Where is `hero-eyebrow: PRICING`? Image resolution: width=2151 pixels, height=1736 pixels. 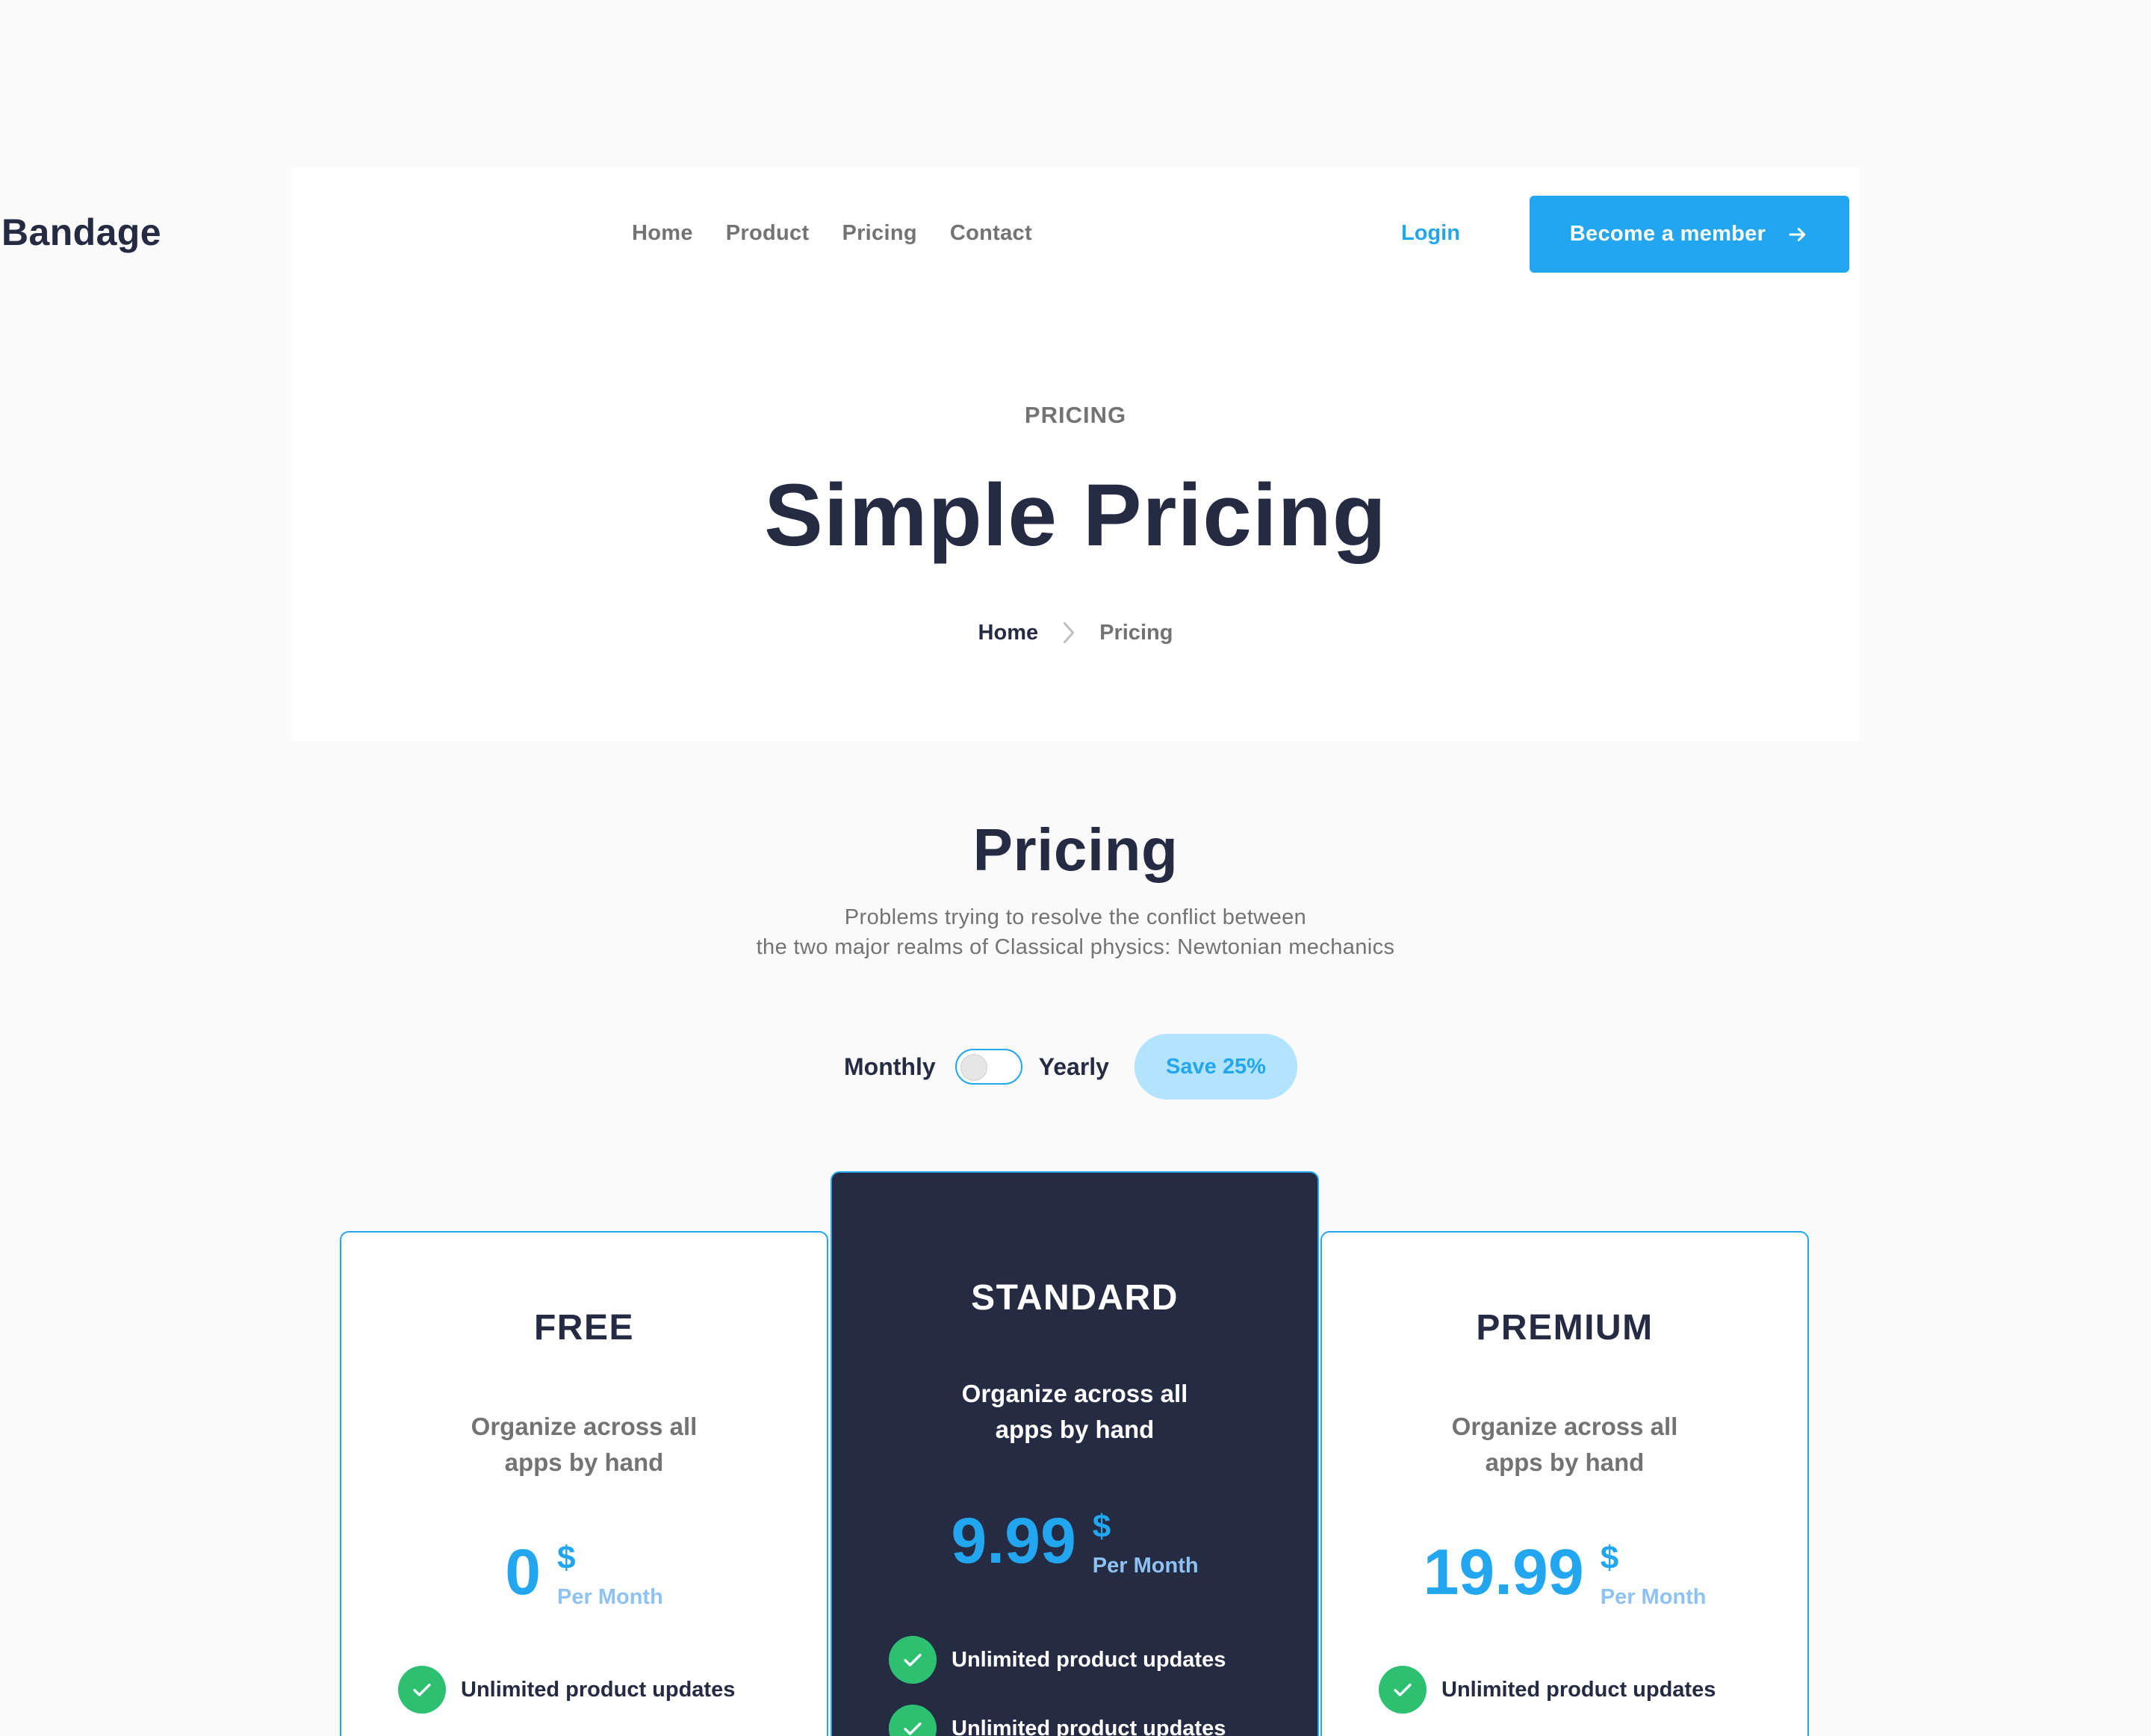 hero-eyebrow: PRICING is located at coordinates (1075, 415).